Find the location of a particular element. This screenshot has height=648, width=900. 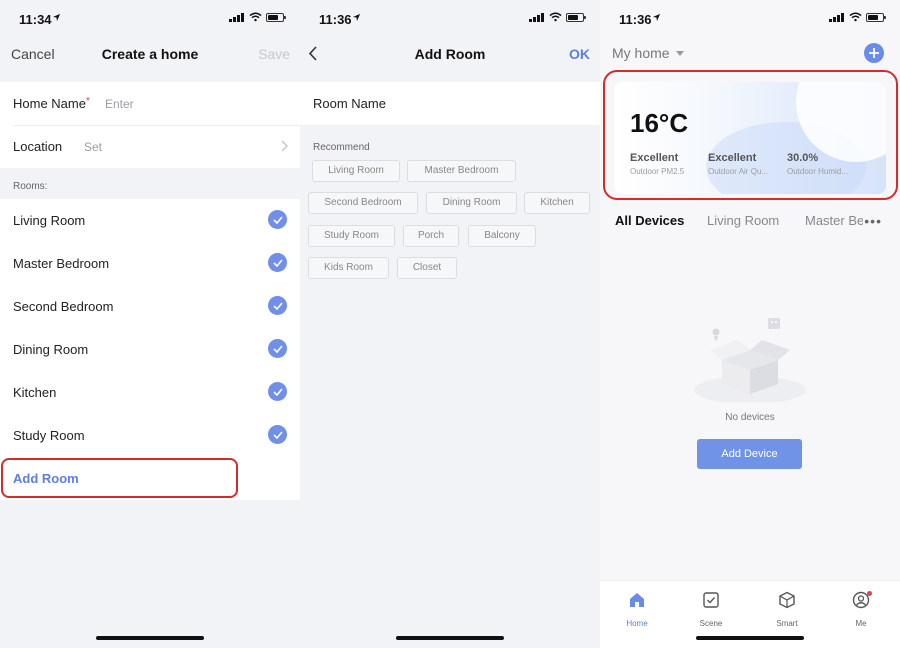

status-time: 11:34 is located at coordinates (35, 19).